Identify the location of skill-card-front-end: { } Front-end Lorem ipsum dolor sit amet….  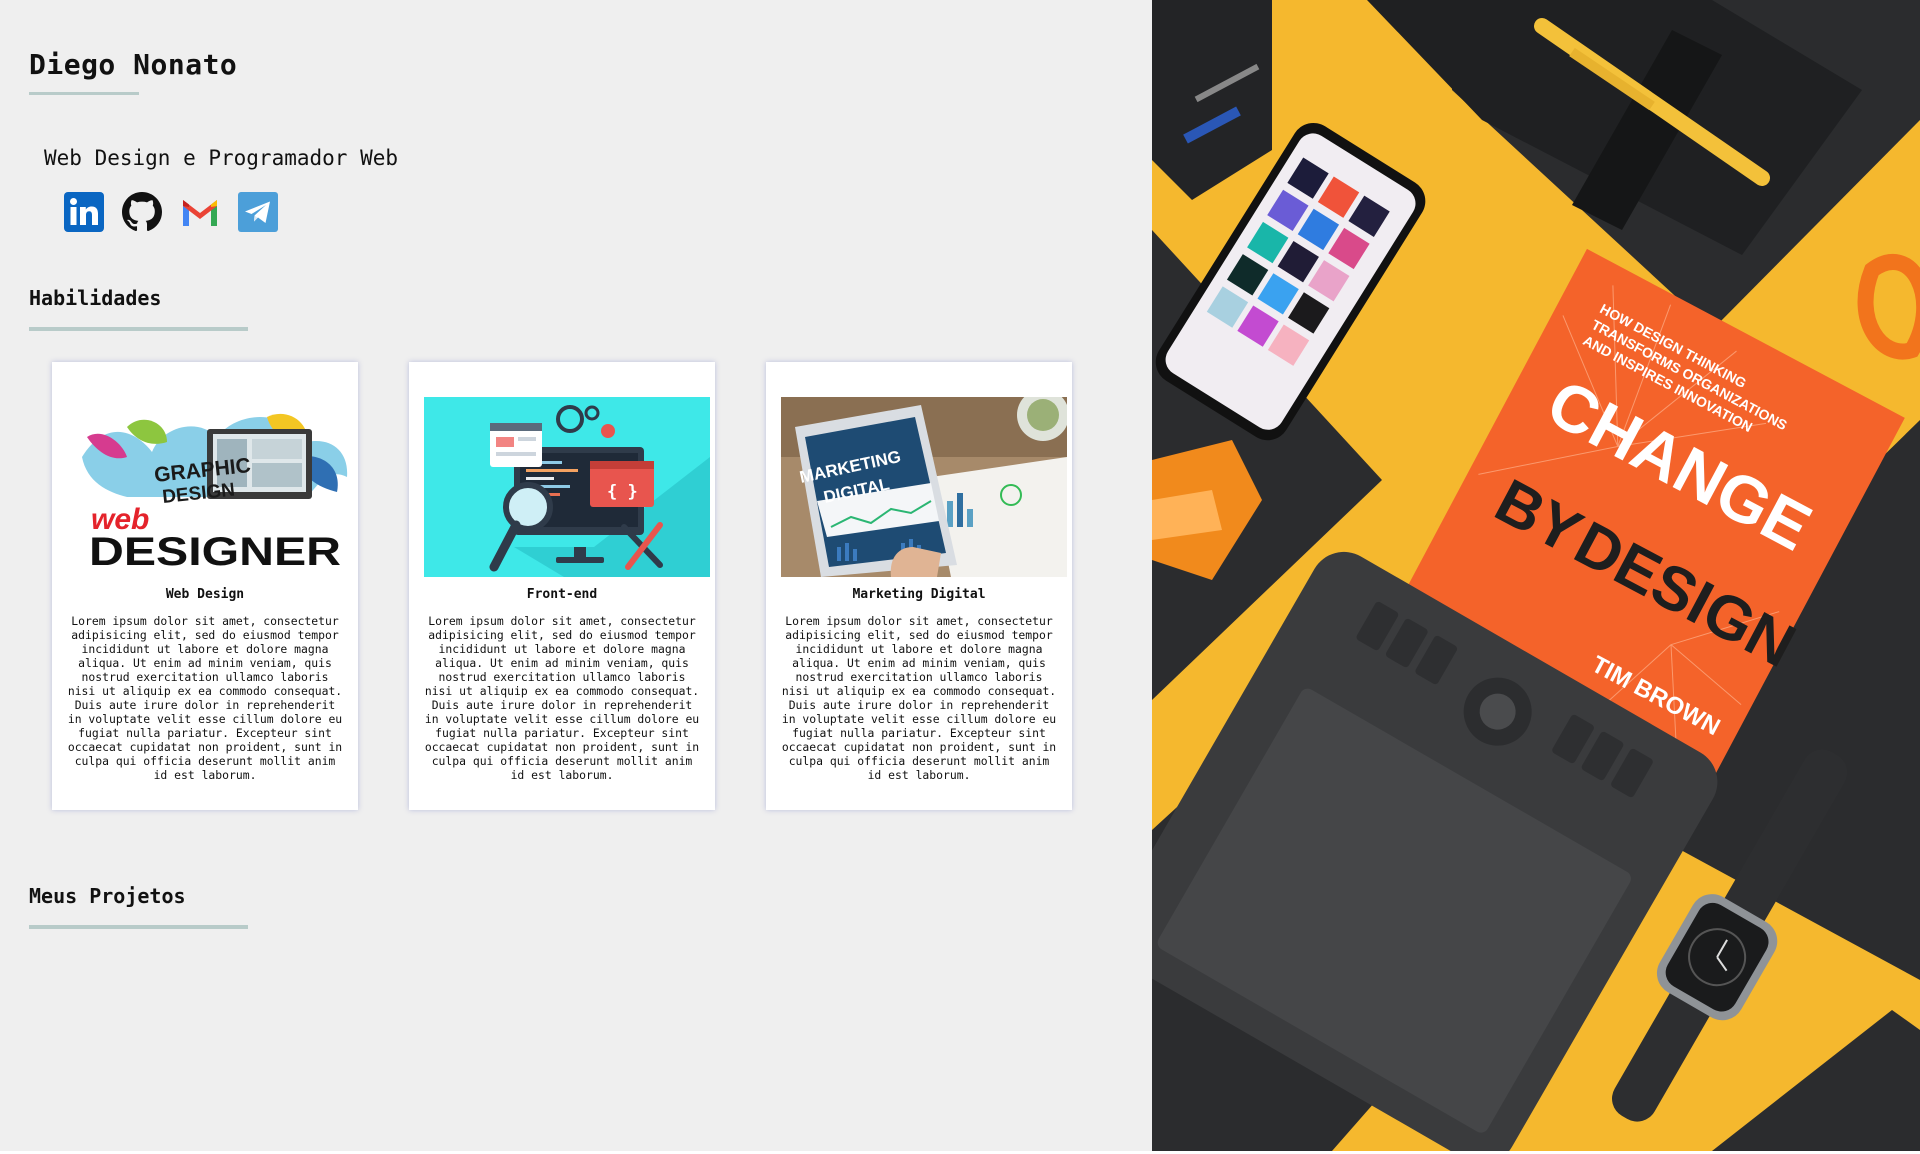
(562, 586).